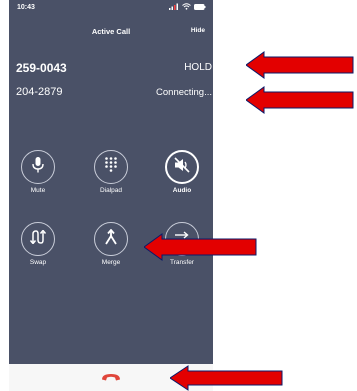  I want to click on annotation-arrow-hold, so click(300, 65).